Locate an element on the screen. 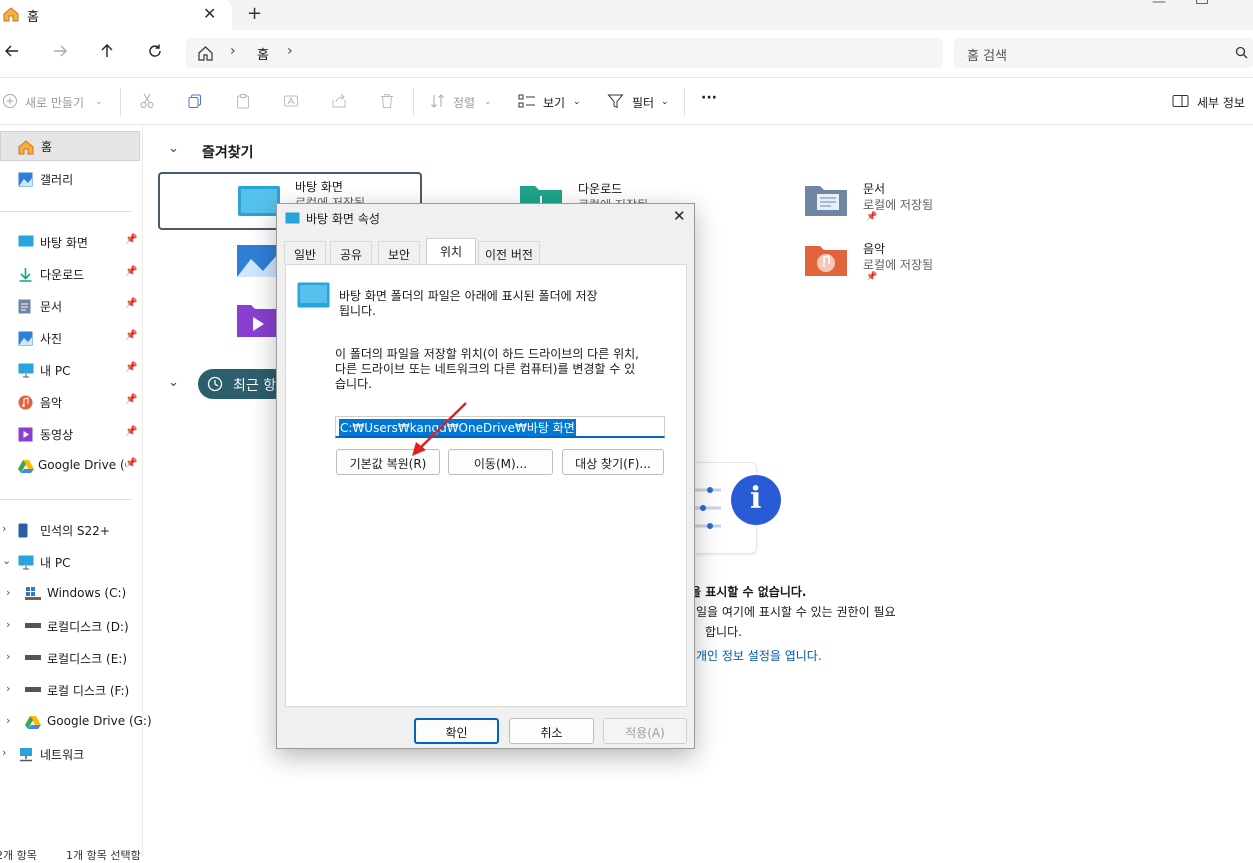 The image size is (1253, 863). location-path-input: C:₩Users₩kangd₩OneDrive₩바탕 화면 is located at coordinates (500, 427).